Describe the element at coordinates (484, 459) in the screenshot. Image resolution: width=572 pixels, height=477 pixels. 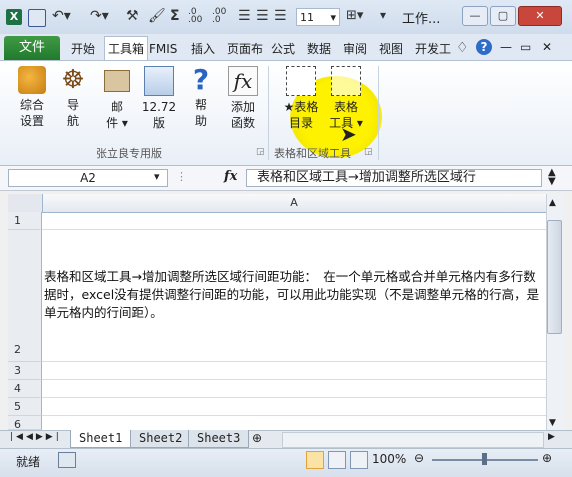
I see `zoom-slider-thumb` at that location.